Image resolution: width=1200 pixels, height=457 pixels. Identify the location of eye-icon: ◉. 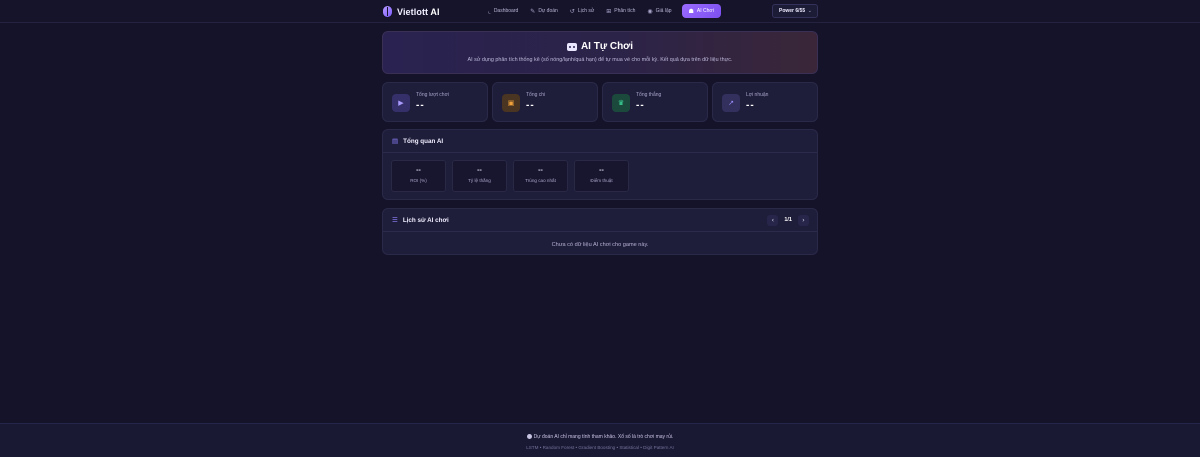
(650, 11).